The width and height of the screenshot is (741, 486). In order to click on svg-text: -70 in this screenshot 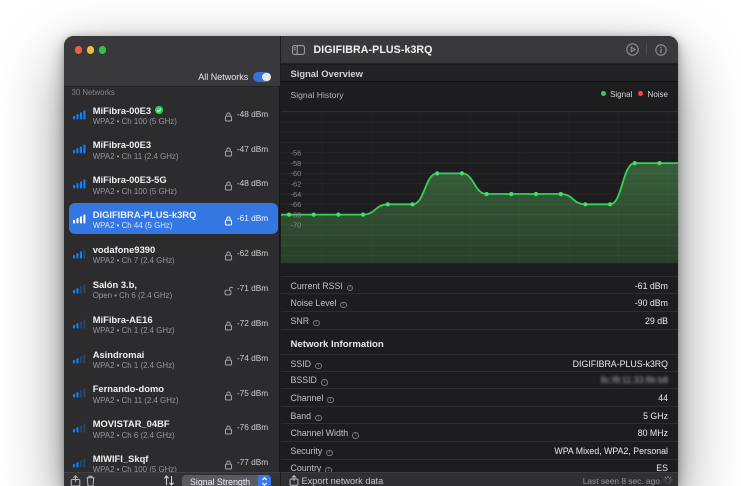, I will do `click(296, 225)`.